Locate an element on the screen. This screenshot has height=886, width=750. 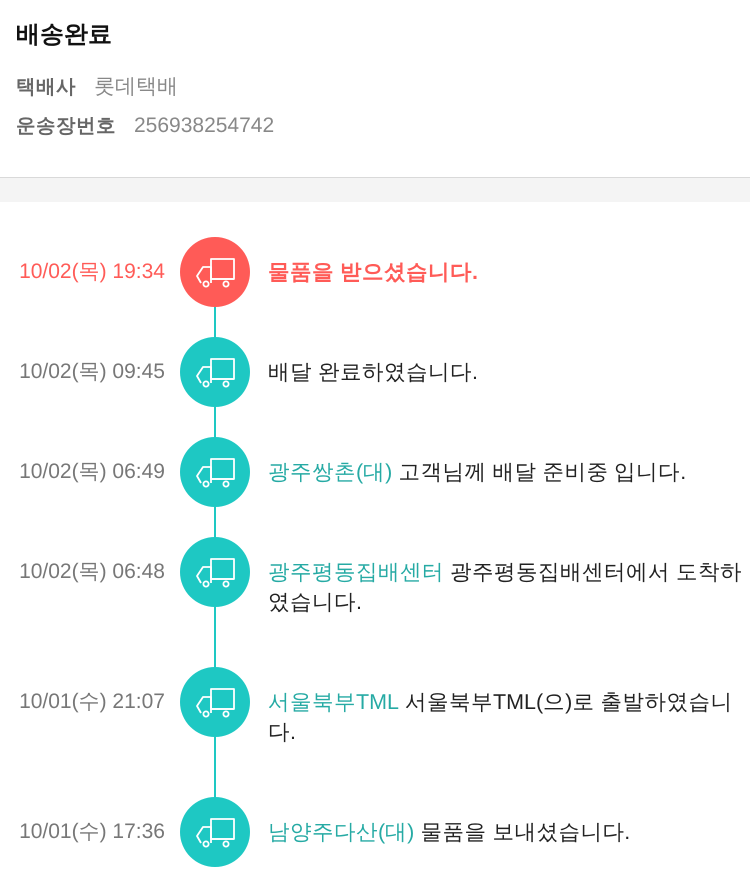
location-link: 서울북부TML is located at coordinates (333, 702).